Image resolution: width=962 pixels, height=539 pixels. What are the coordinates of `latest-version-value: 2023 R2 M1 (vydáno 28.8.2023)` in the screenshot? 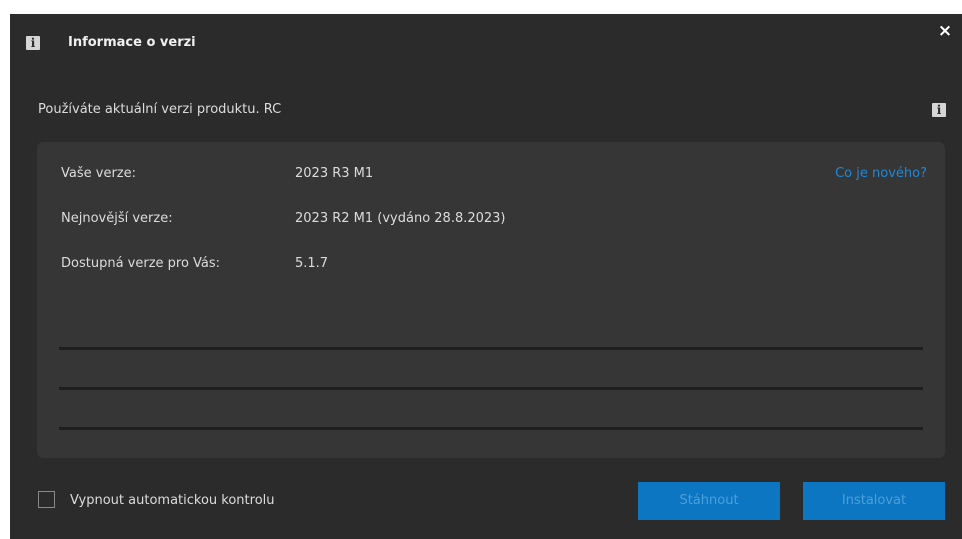 It's located at (400, 218).